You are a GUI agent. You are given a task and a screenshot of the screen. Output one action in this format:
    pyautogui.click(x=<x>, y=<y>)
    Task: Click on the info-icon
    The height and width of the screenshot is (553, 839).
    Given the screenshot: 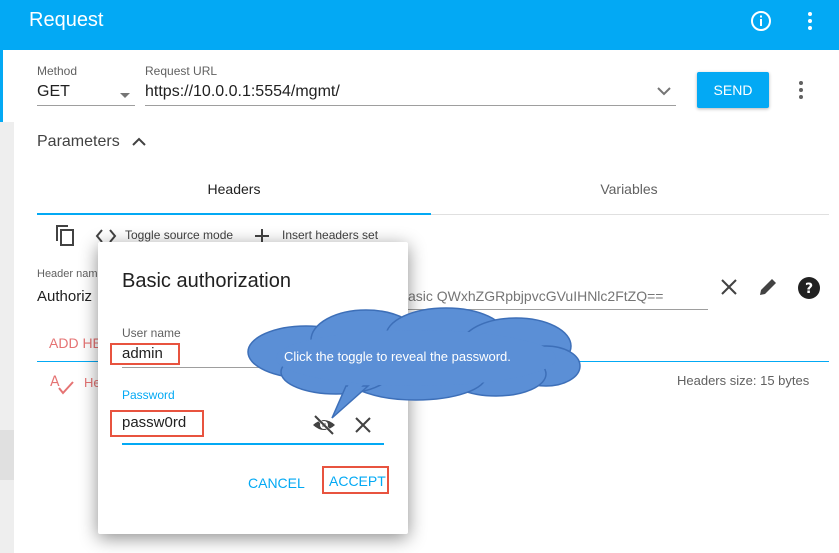 What is the action you would take?
    pyautogui.click(x=761, y=21)
    